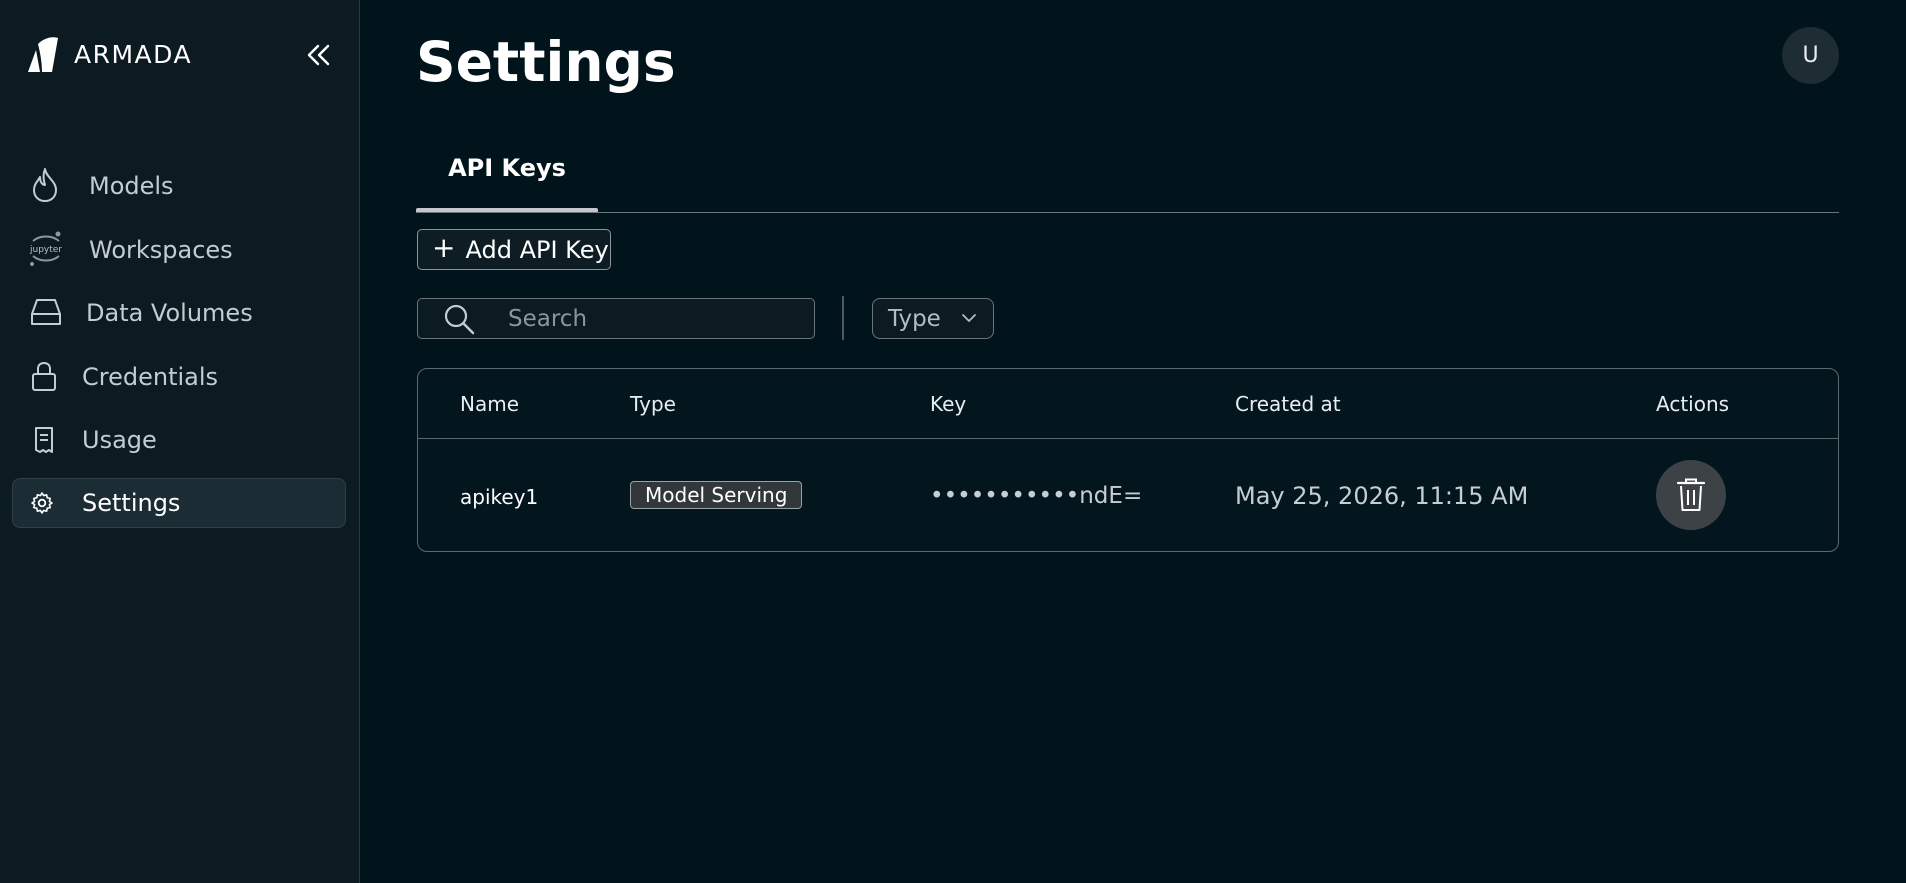 Image resolution: width=1906 pixels, height=883 pixels. Describe the element at coordinates (161, 250) in the screenshot. I see `sidebar-item-label: Workspaces` at that location.